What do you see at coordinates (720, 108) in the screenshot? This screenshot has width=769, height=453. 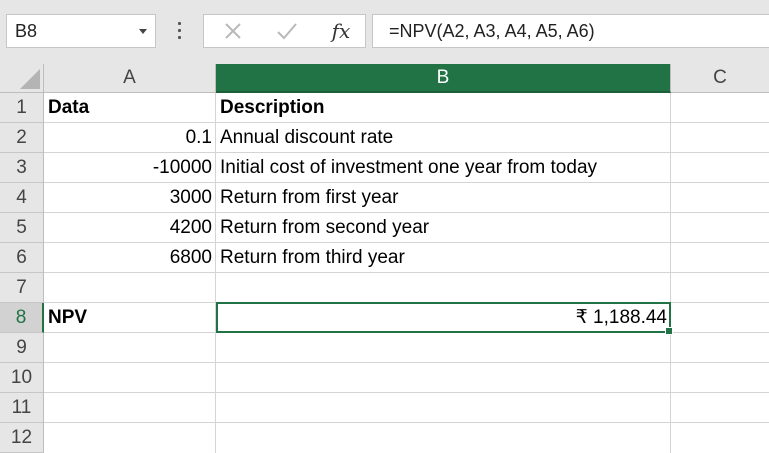 I see `cell-c1` at bounding box center [720, 108].